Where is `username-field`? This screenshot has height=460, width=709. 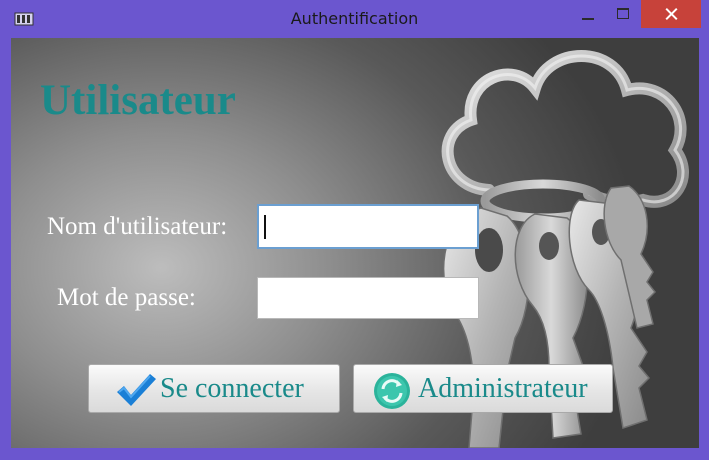 username-field is located at coordinates (368, 226).